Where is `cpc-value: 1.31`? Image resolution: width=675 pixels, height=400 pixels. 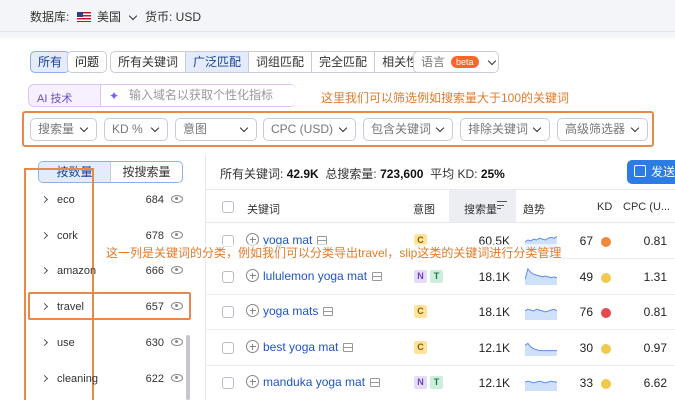 cpc-value: 1.31 is located at coordinates (655, 277).